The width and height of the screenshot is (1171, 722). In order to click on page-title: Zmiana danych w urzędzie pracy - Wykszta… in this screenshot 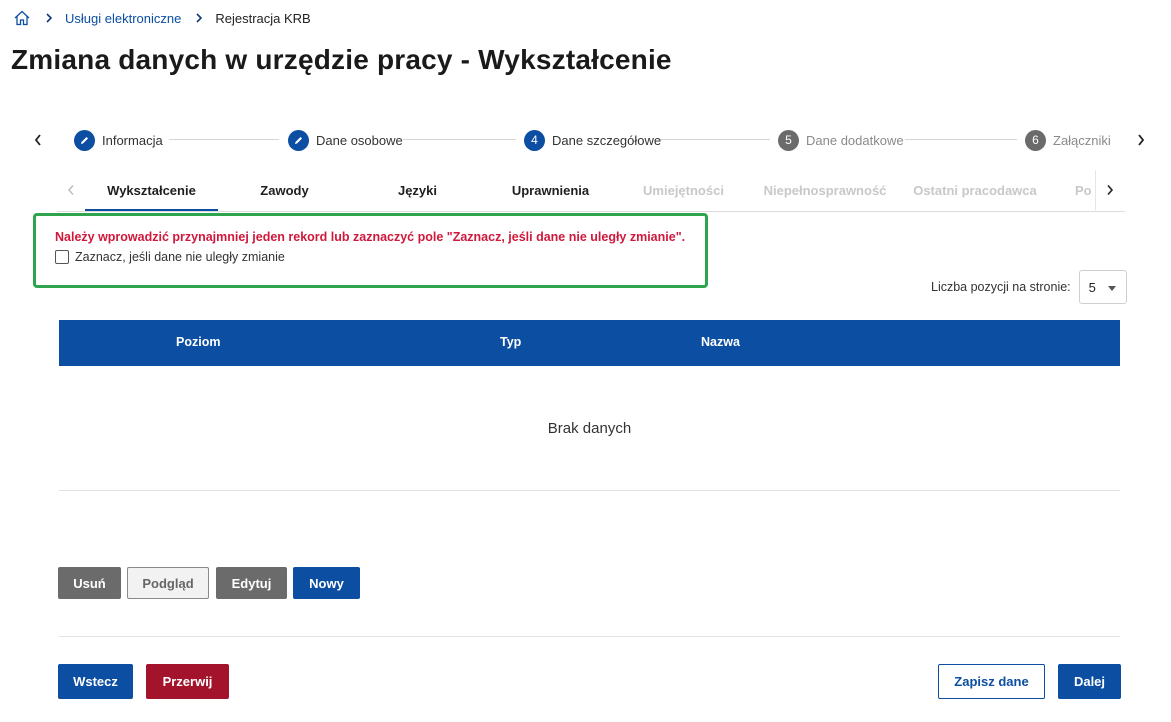, I will do `click(341, 59)`.